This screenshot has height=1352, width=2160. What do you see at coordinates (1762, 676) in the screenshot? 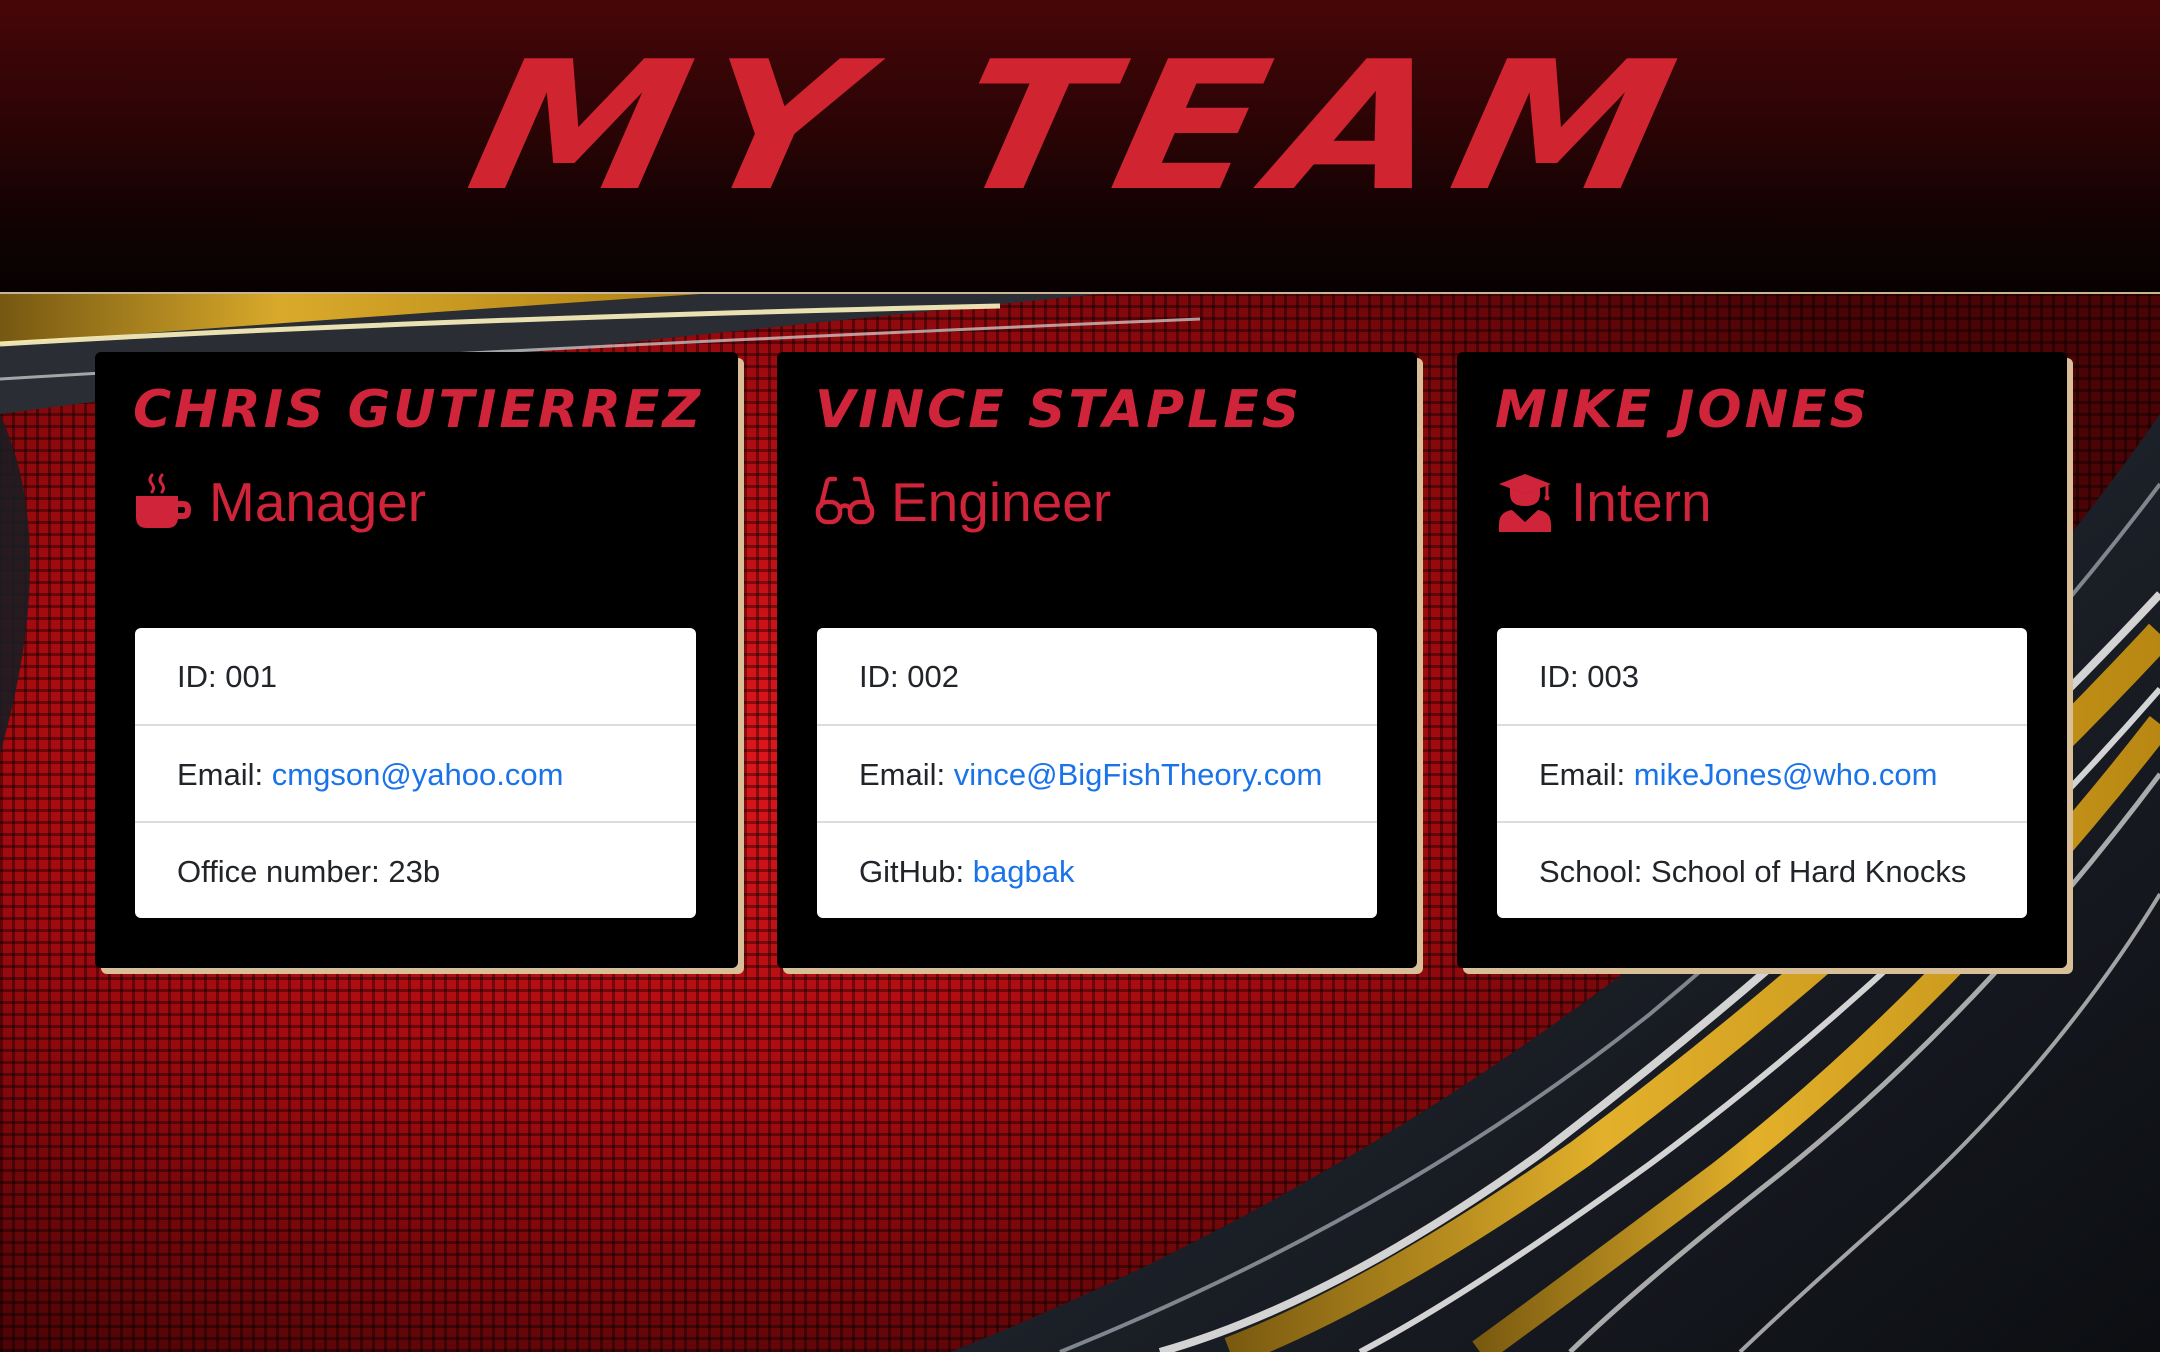
I see `id-row: ID: 003` at bounding box center [1762, 676].